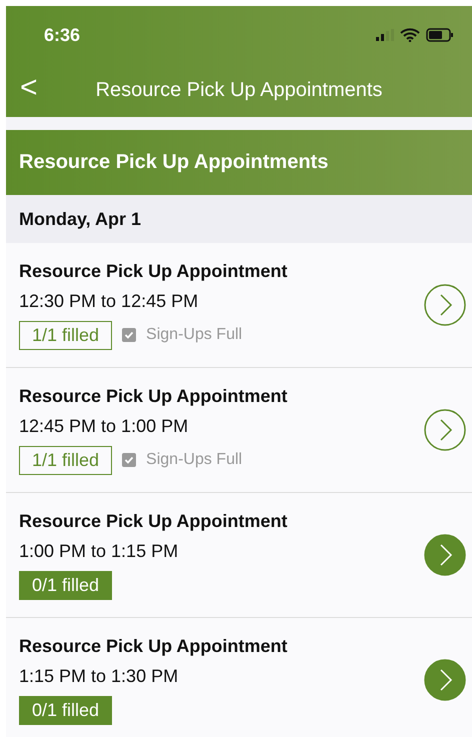 The image size is (472, 737). Describe the element at coordinates (410, 35) in the screenshot. I see `wifi-icon` at that location.